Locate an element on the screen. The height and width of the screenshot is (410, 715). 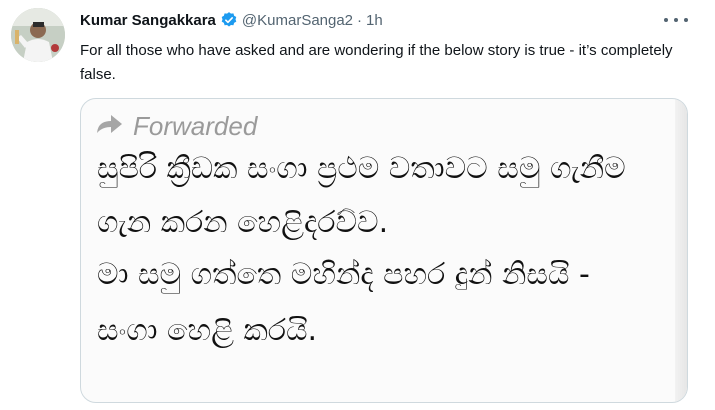
avatar is located at coordinates (38, 35).